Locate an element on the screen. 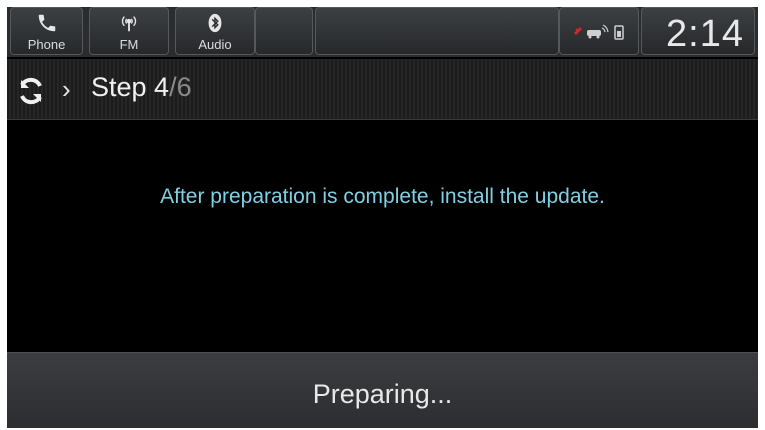  chevron-right-icon: › is located at coordinates (66, 89).